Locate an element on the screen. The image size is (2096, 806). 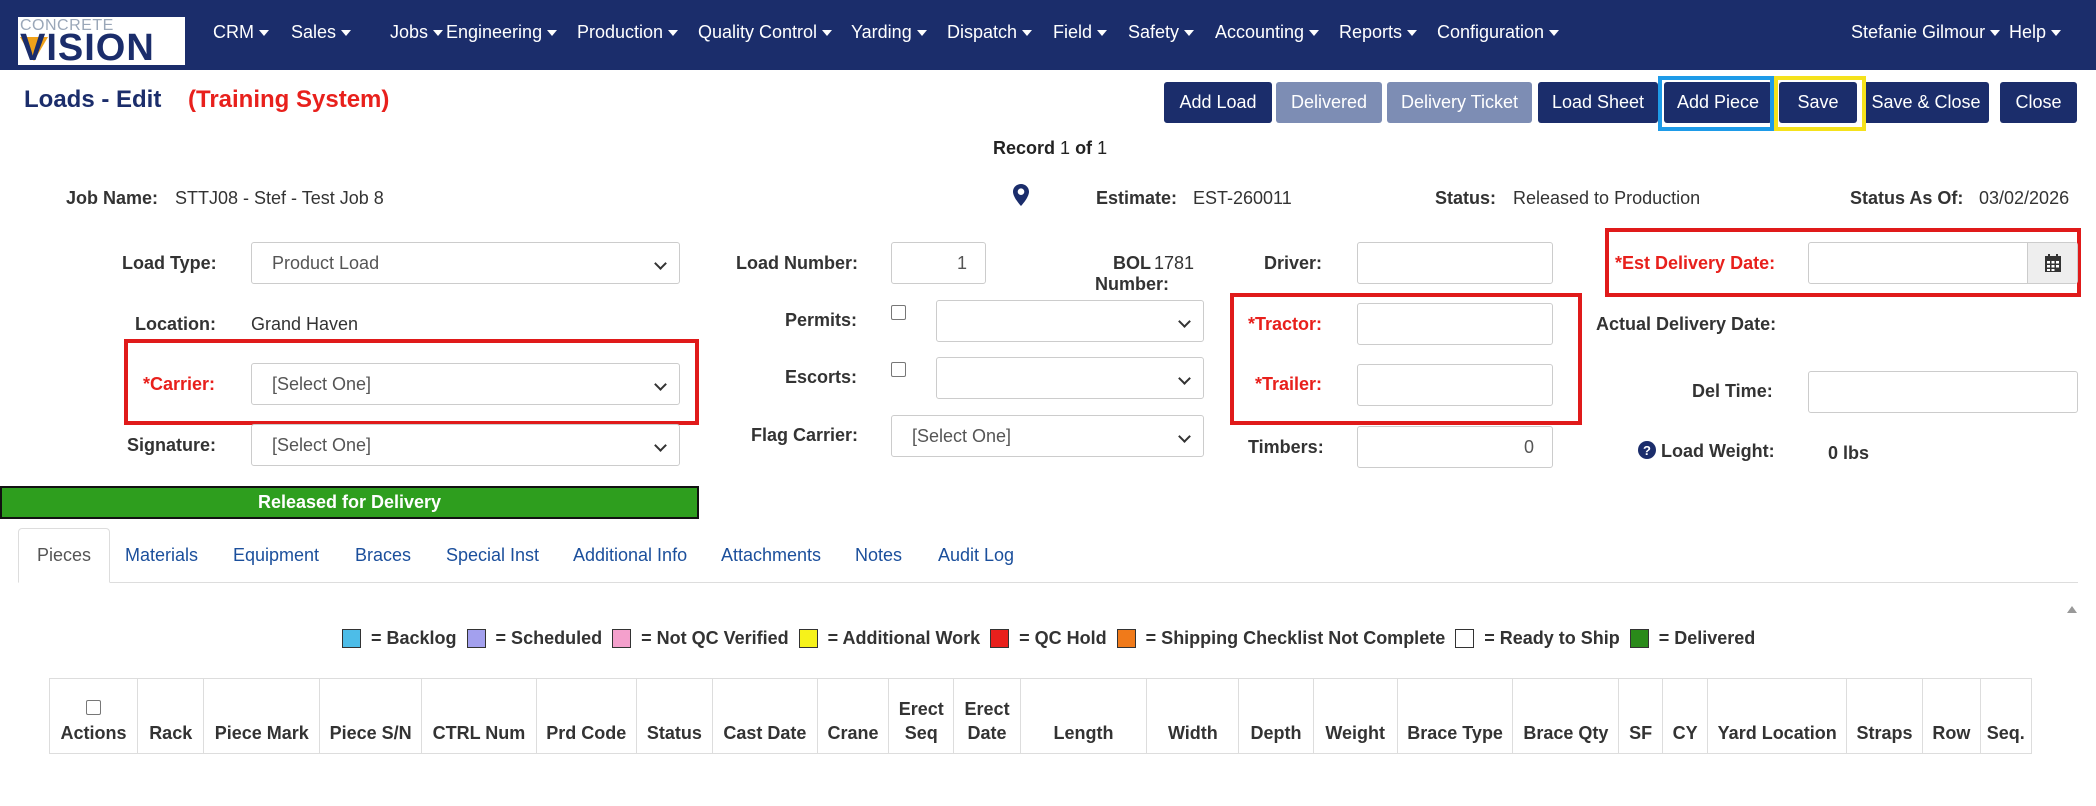
driver-label: Driver: is located at coordinates (1293, 263).